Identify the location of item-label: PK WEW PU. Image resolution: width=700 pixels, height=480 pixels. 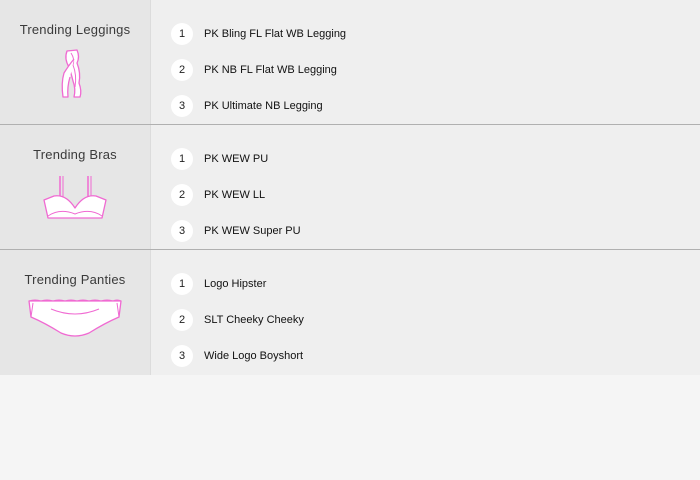
(236, 159).